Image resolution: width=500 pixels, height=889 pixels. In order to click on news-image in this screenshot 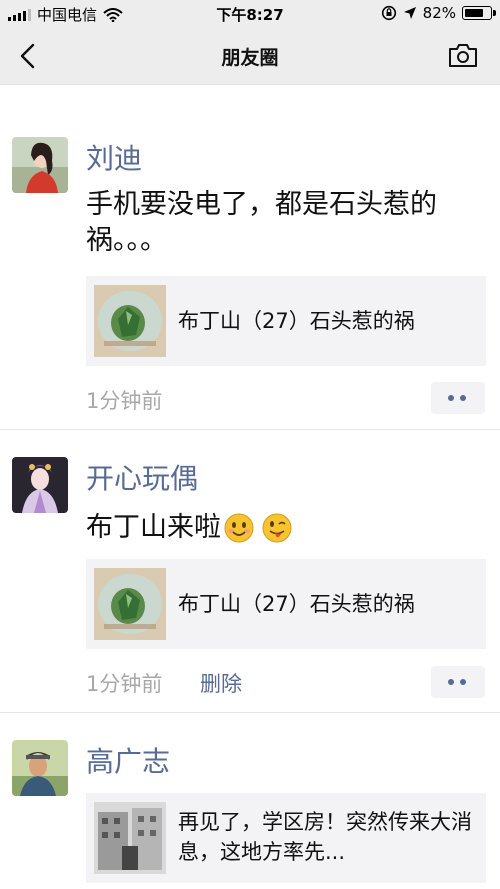, I will do `click(130, 838)`.